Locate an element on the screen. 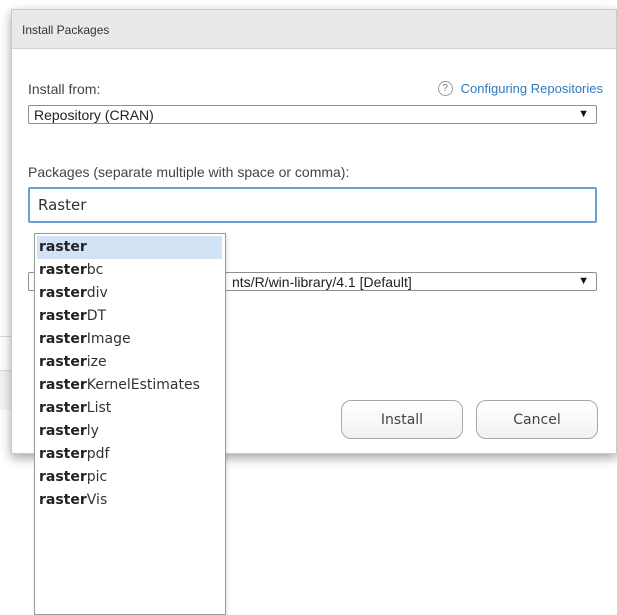 The height and width of the screenshot is (615, 617). configuring-repositories-link: ? Configuring Repositories is located at coordinates (520, 88).